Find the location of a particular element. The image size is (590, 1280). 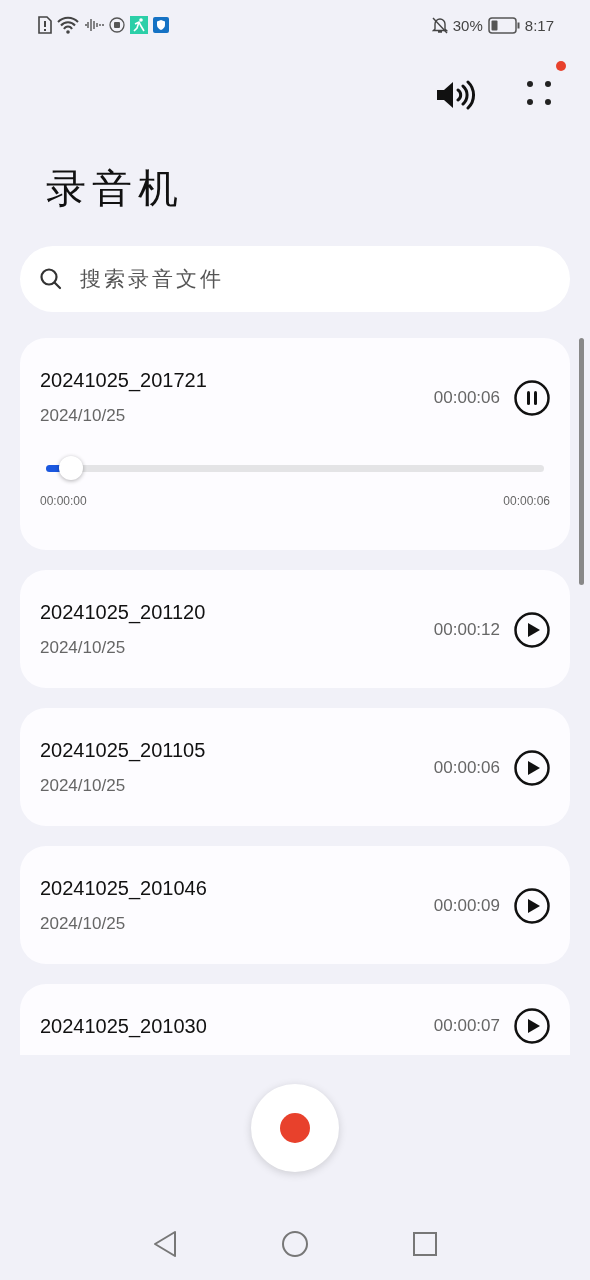

recording-card: 20241025_201120 2024/10/25 00:00:12 is located at coordinates (295, 629).